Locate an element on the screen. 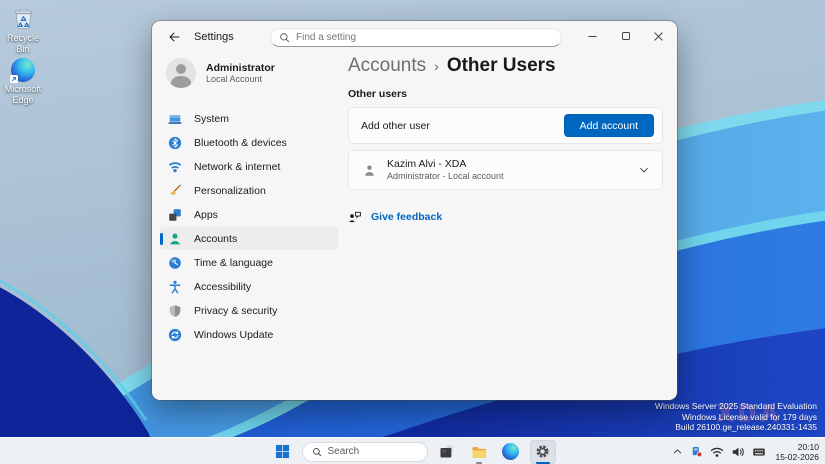 The width and height of the screenshot is (825, 464). add-account-button: Add account is located at coordinates (608, 125).